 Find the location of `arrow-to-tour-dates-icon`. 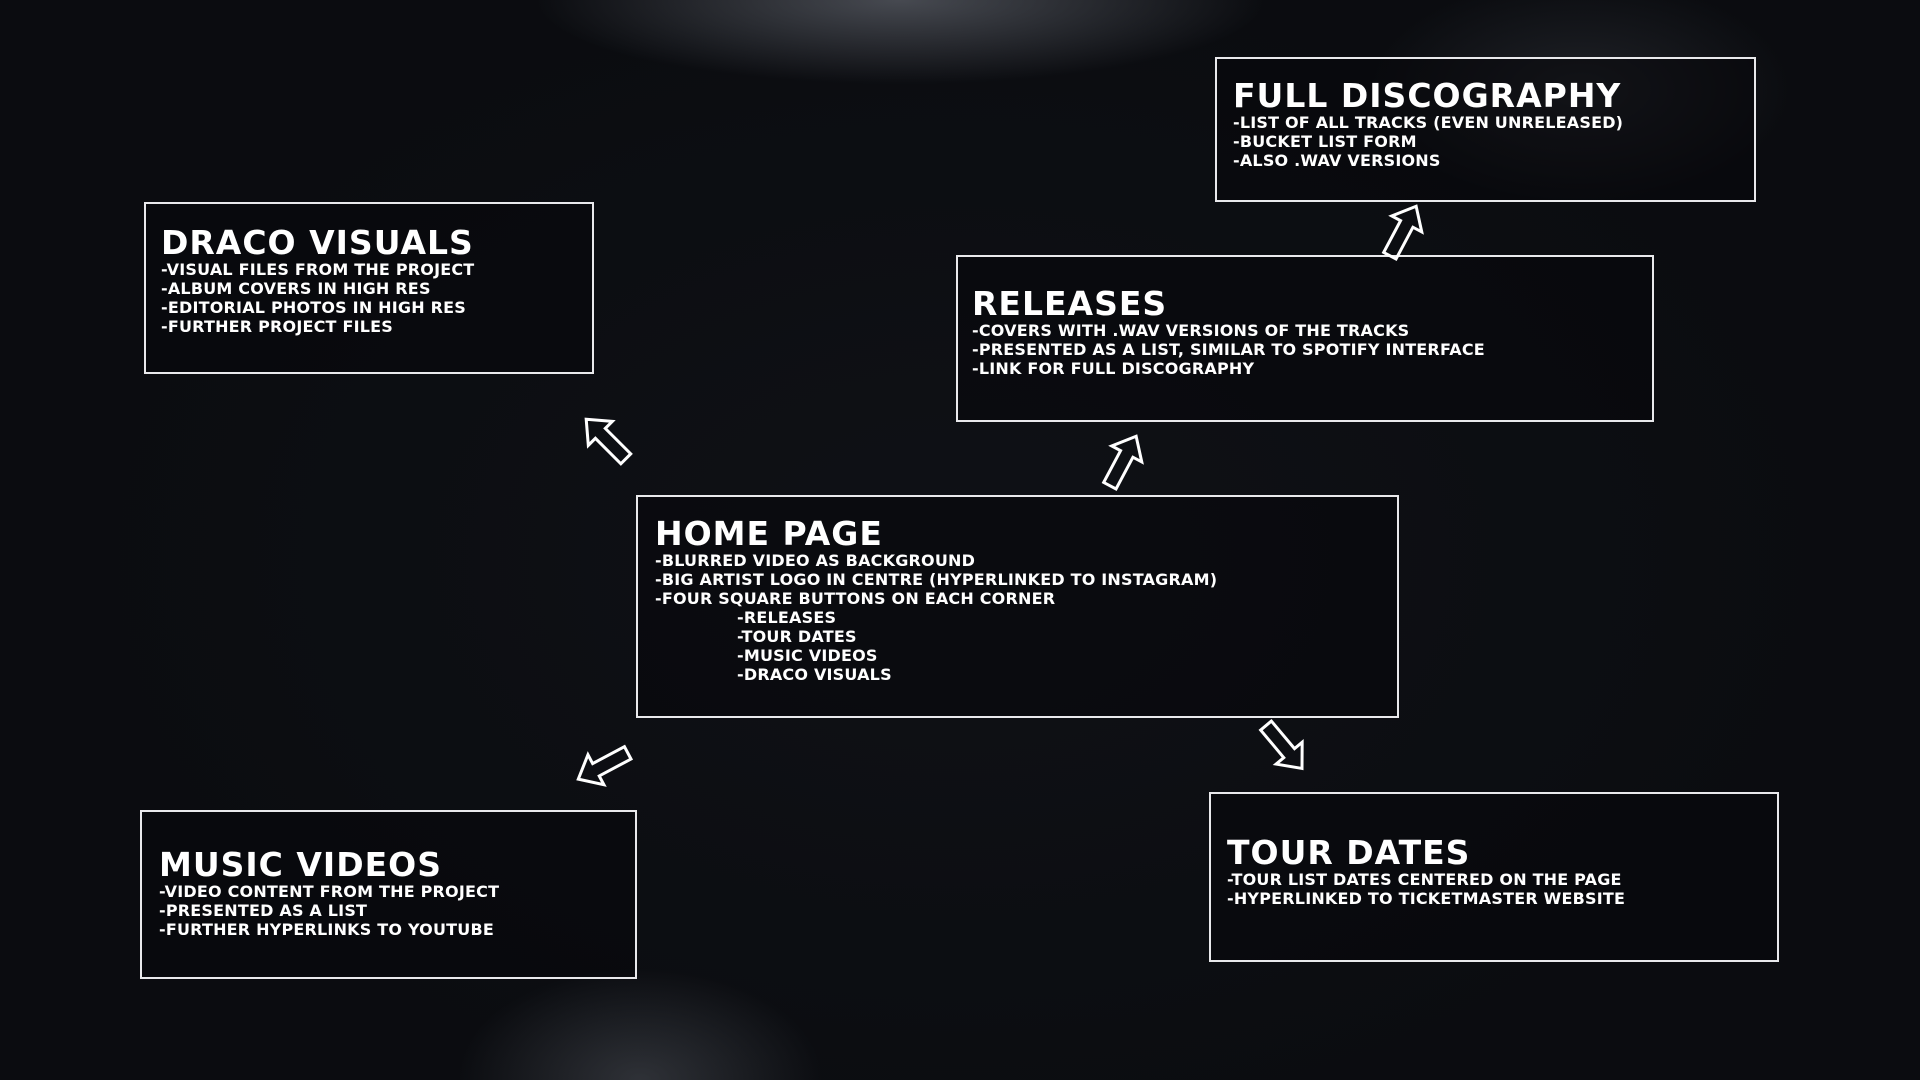

arrow-to-tour-dates-icon is located at coordinates (1284, 747).